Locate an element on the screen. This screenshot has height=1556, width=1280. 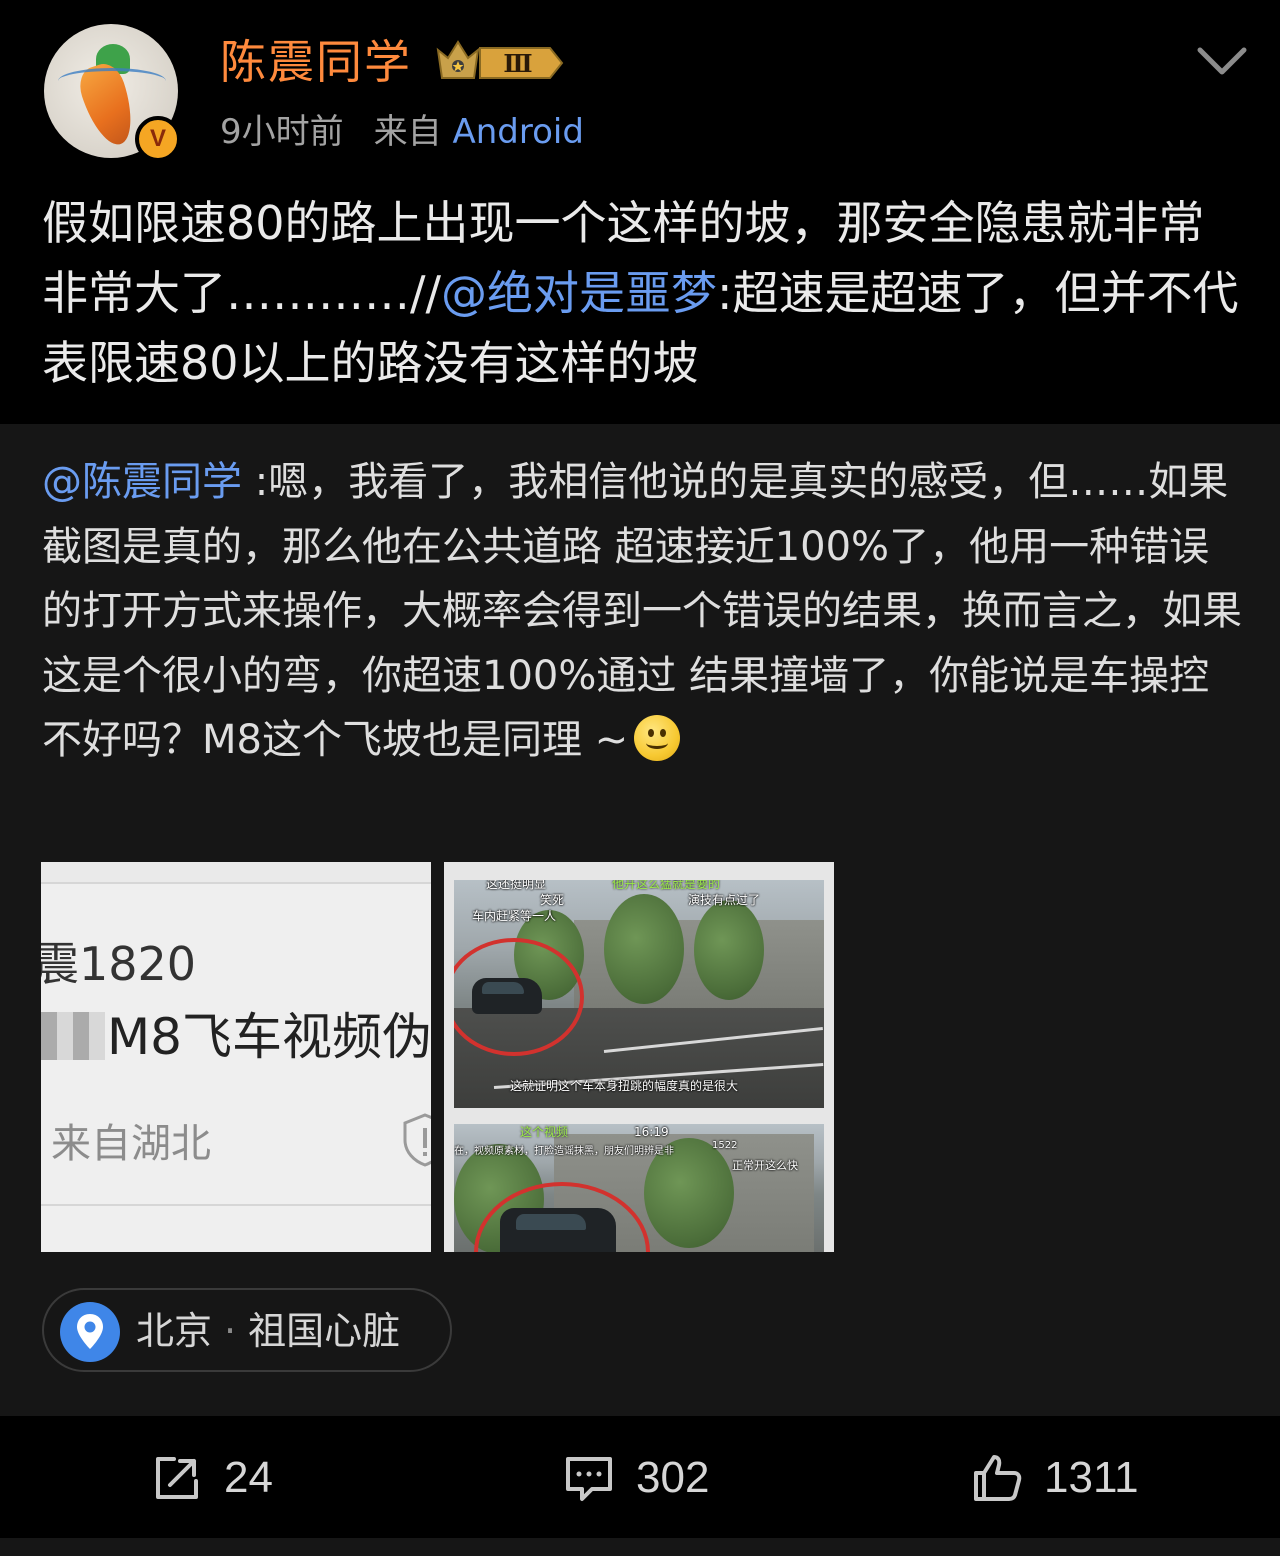
thumbs-up-icon is located at coordinates (998, 1478).